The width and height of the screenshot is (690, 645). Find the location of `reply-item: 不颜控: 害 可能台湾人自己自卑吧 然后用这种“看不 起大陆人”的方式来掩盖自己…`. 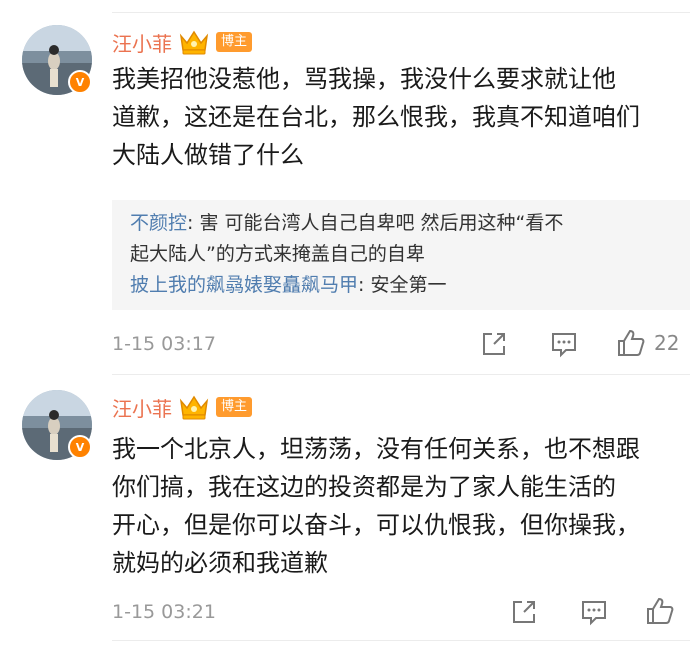

reply-item: 不颜控: 害 可能台湾人自己自卑吧 然后用这种“看不 起大陆人”的方式来掩盖自己… is located at coordinates (401, 239).